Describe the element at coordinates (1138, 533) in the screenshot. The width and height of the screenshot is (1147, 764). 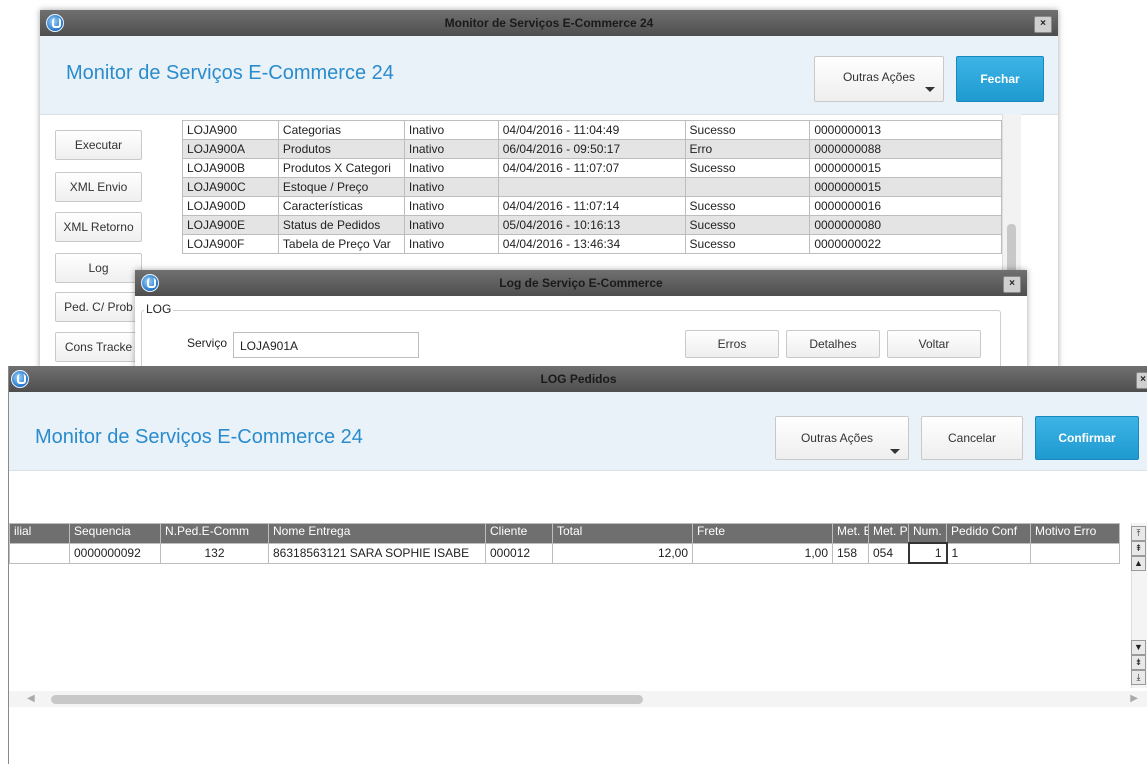
I see `scroll-top-icon: ⤒` at that location.